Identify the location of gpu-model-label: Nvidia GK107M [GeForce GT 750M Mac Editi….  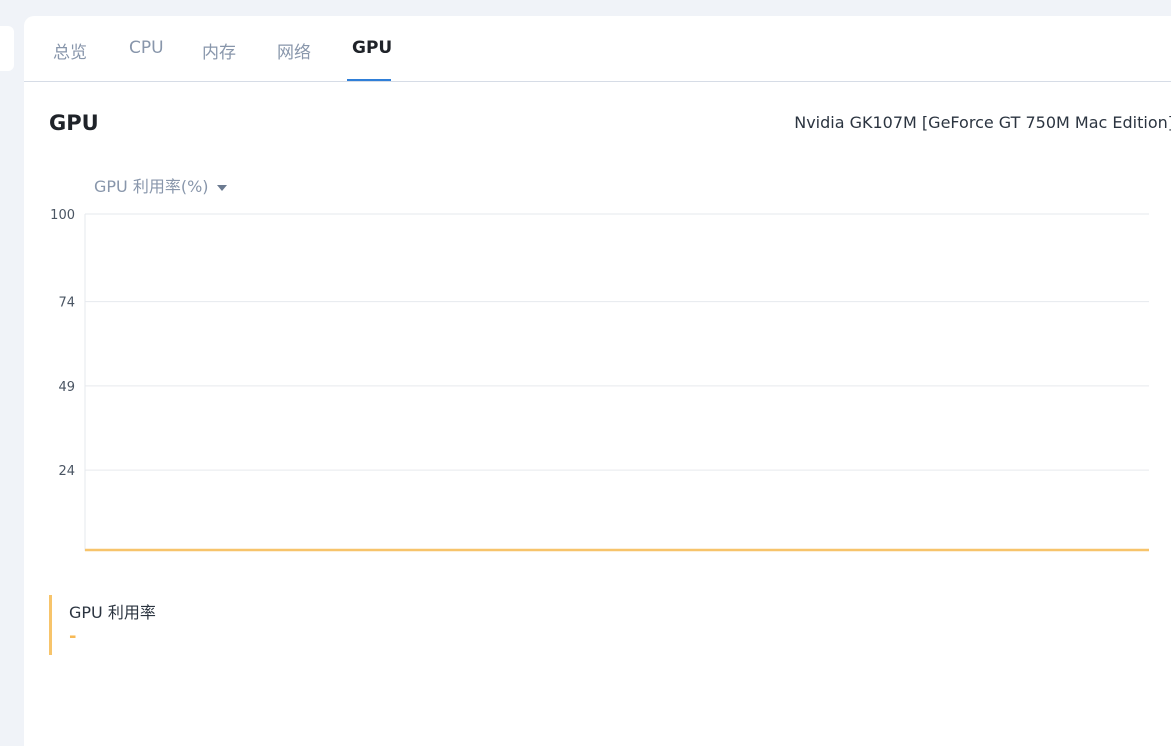
(982, 122).